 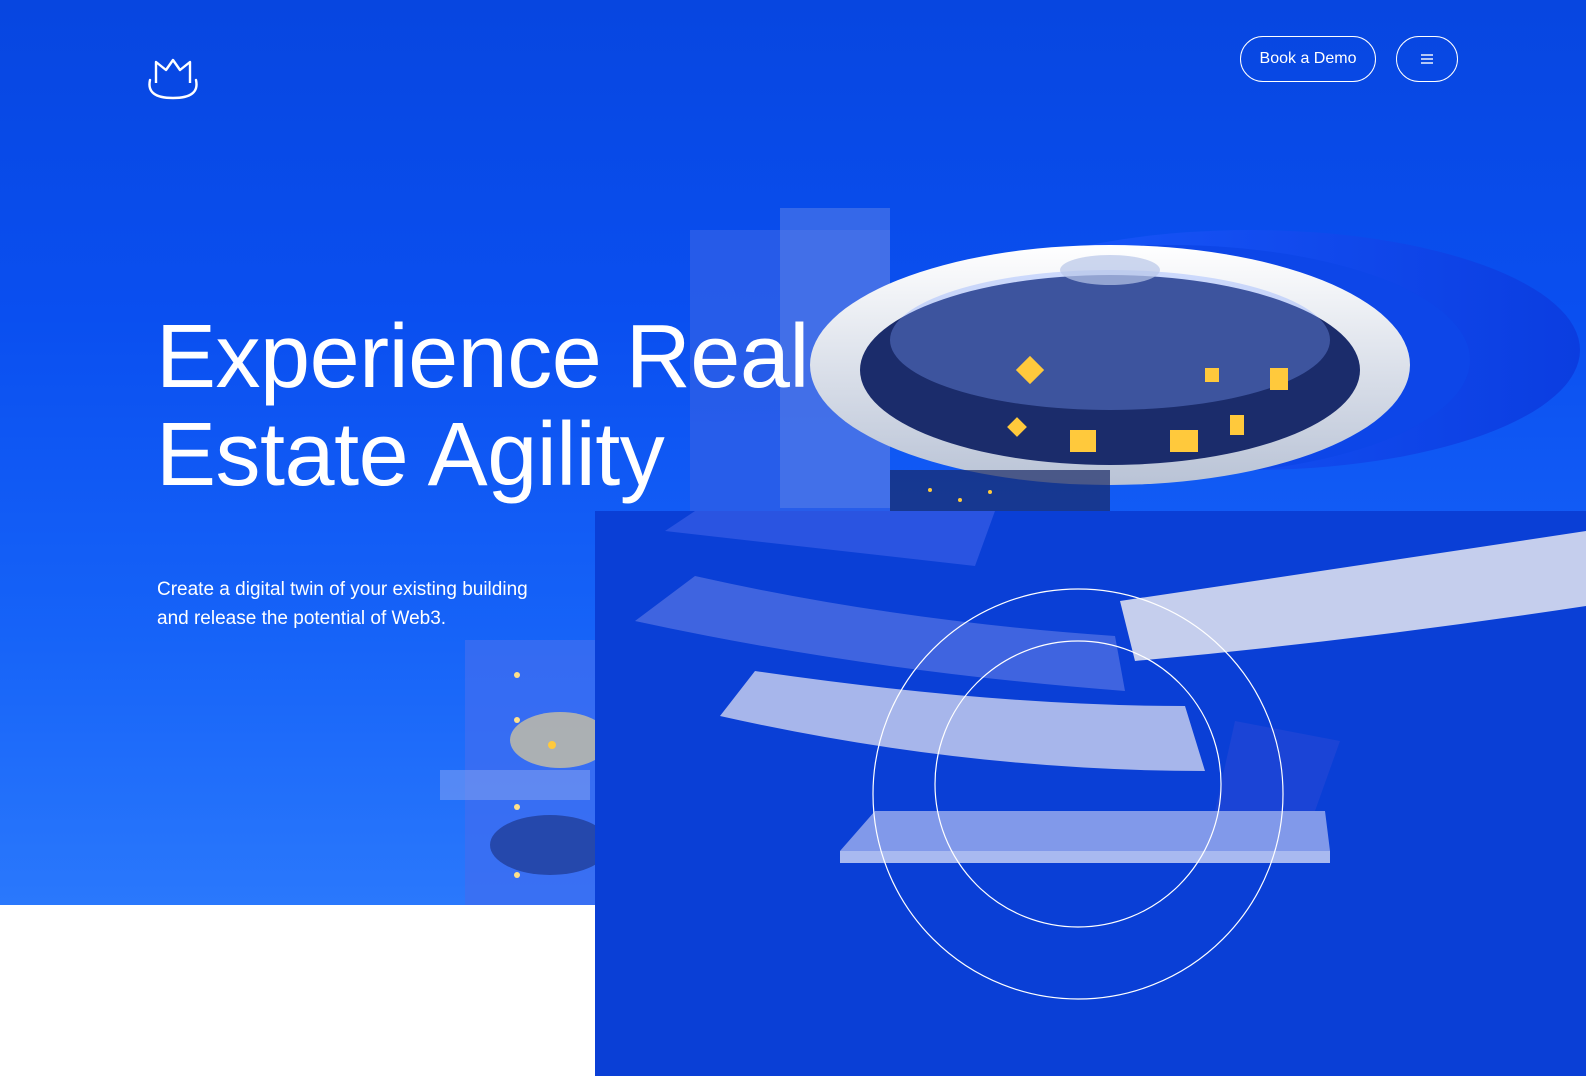 I want to click on menu-button, so click(x=1427, y=59).